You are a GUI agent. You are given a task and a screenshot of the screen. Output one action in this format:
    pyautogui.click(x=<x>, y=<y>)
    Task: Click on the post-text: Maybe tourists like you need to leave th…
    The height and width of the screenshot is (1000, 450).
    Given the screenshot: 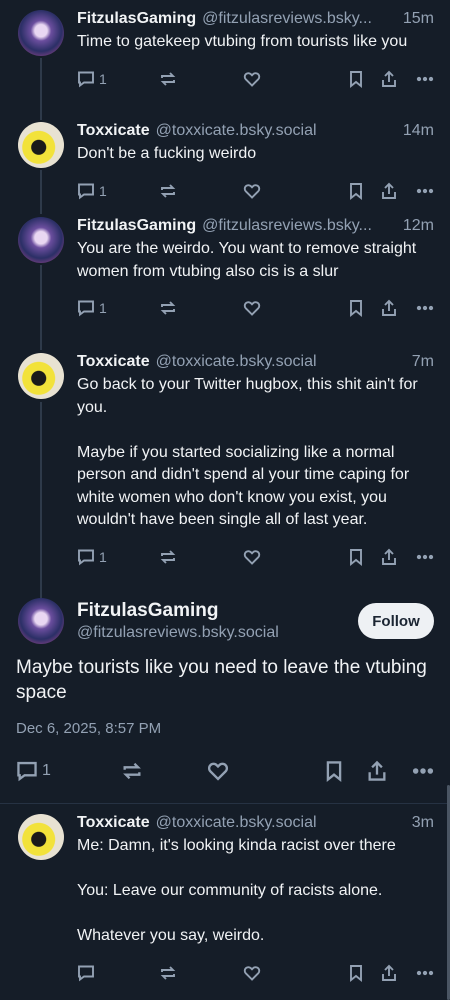 What is the action you would take?
    pyautogui.click(x=221, y=680)
    